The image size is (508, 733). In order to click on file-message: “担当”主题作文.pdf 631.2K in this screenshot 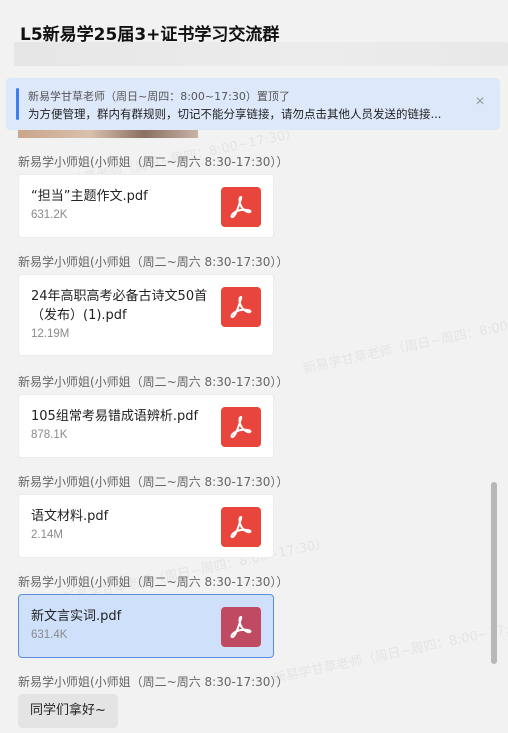, I will do `click(146, 206)`.